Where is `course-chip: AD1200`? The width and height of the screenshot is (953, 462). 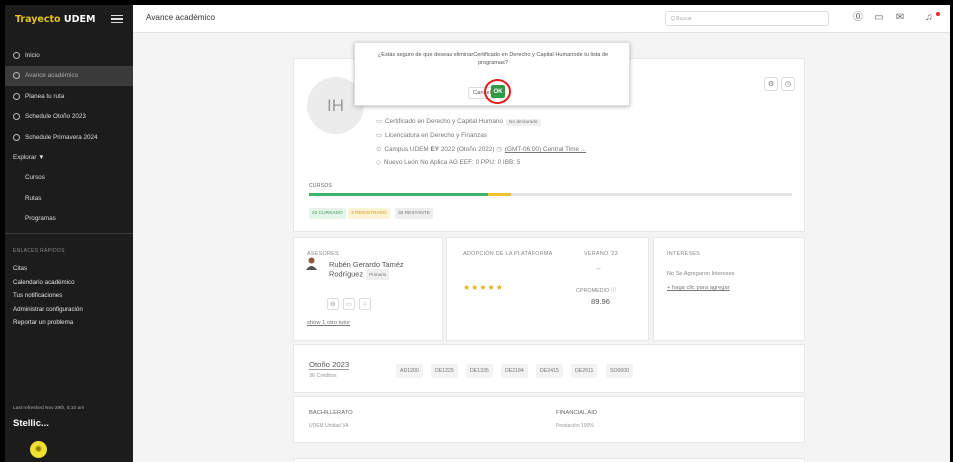
course-chip: AD1200 is located at coordinates (409, 371).